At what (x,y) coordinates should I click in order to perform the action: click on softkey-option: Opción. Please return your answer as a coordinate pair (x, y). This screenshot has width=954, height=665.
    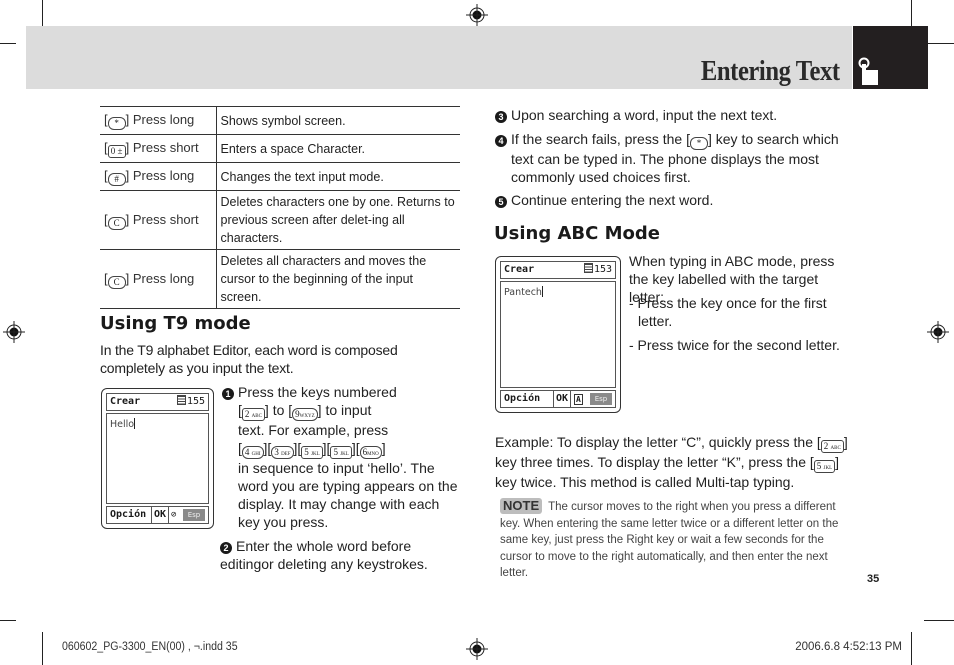
    Looking at the image, I should click on (522, 398).